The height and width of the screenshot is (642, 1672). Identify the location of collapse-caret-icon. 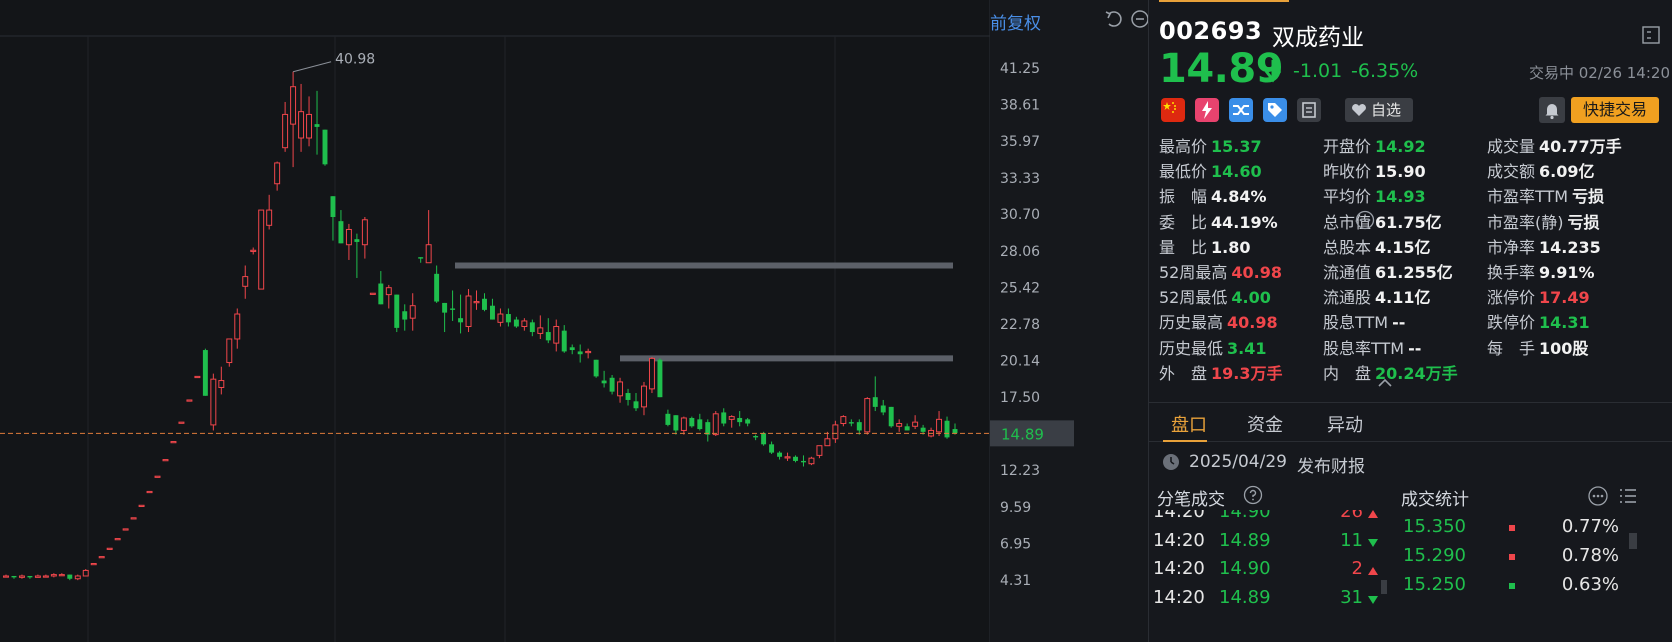
(1385, 383).